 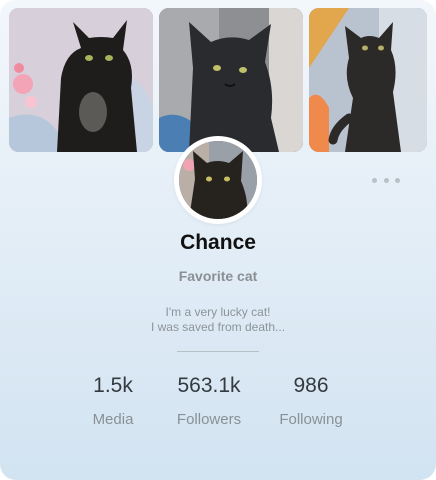 What do you see at coordinates (311, 385) in the screenshot?
I see `stat-value: 986` at bounding box center [311, 385].